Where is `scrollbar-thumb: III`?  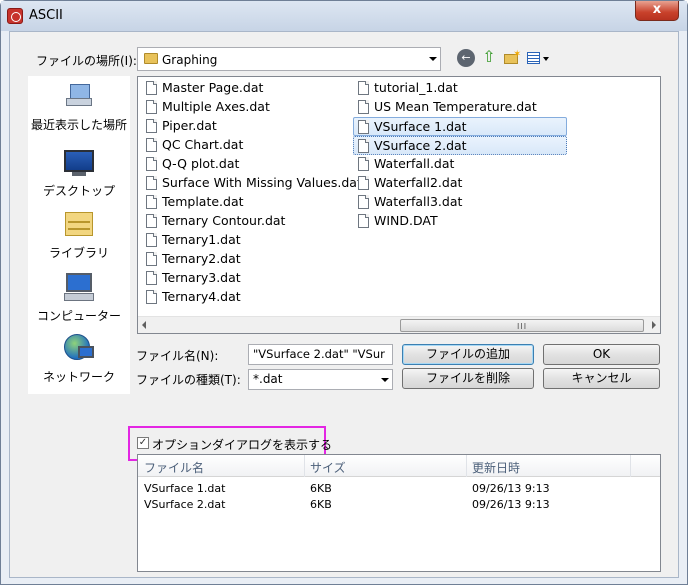
scrollbar-thumb: III is located at coordinates (522, 325).